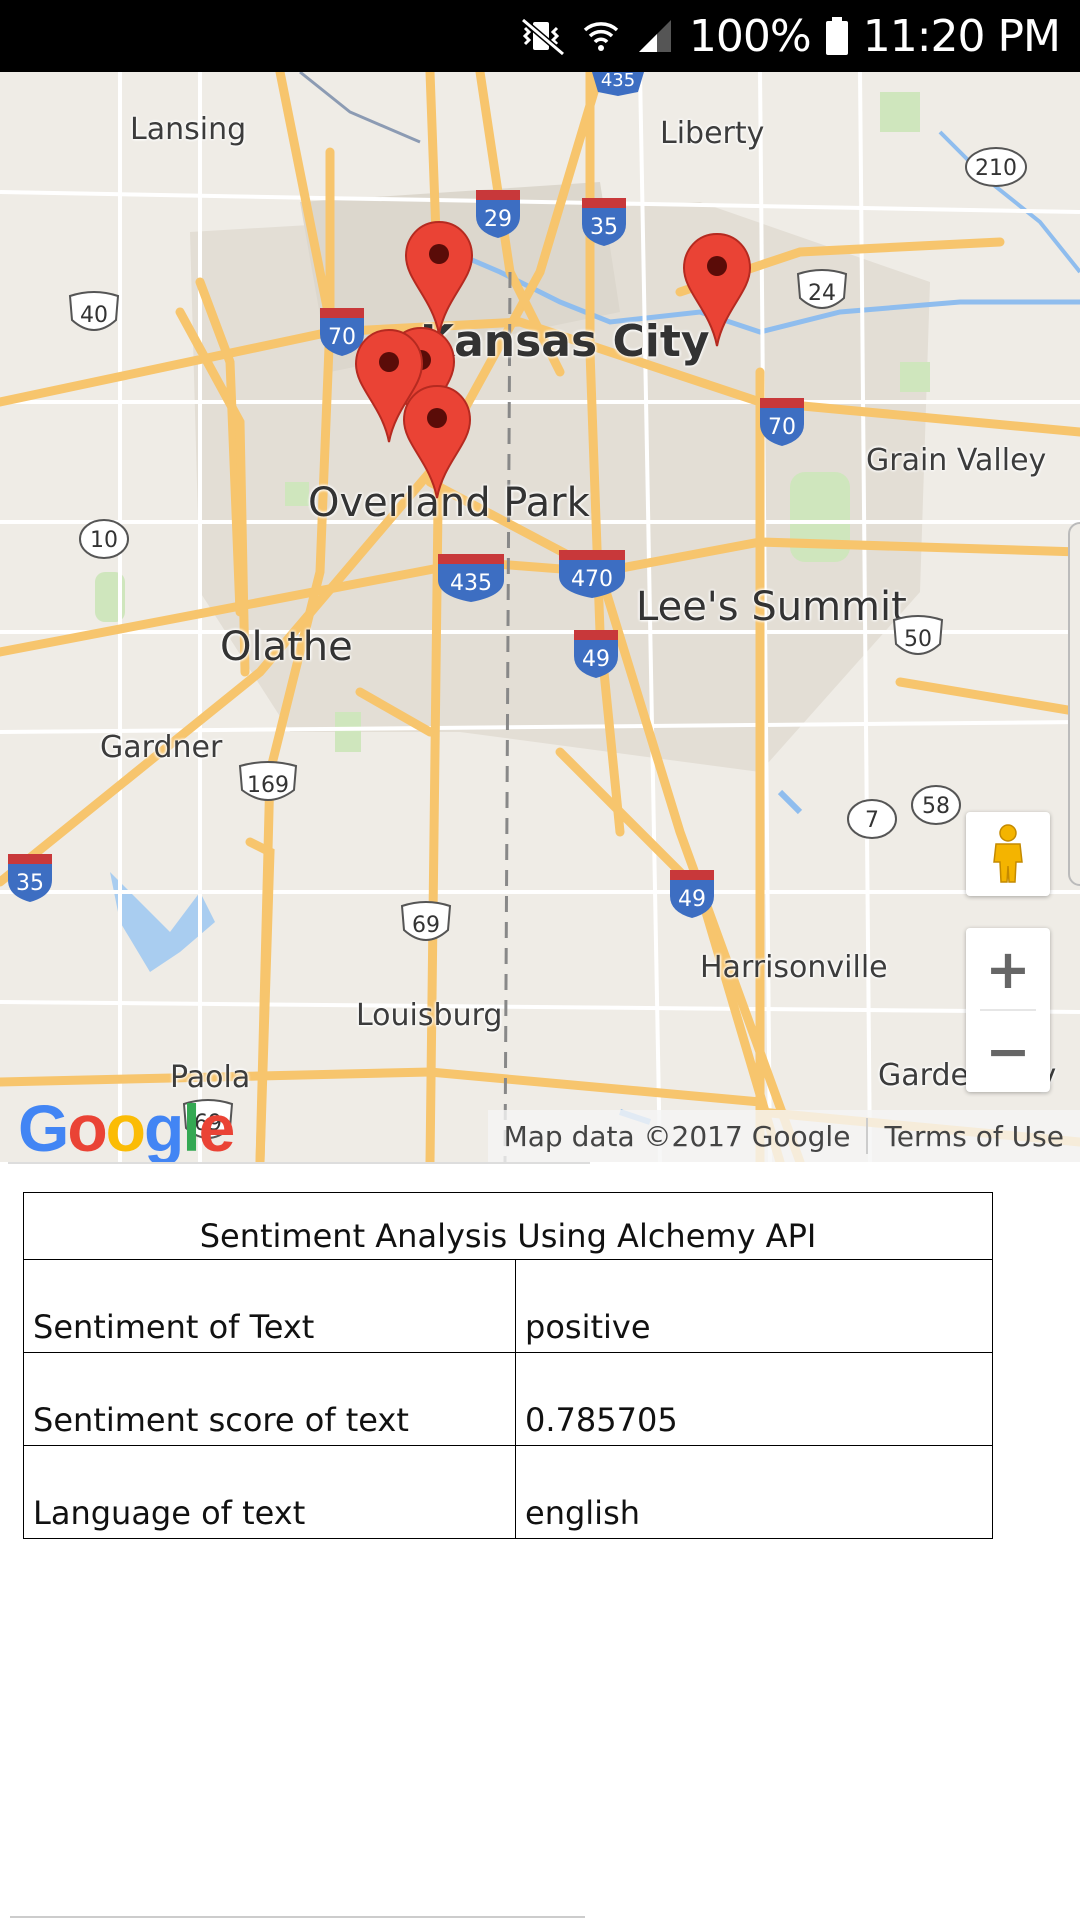  I want to click on svg-text: 69, so click(426, 925).